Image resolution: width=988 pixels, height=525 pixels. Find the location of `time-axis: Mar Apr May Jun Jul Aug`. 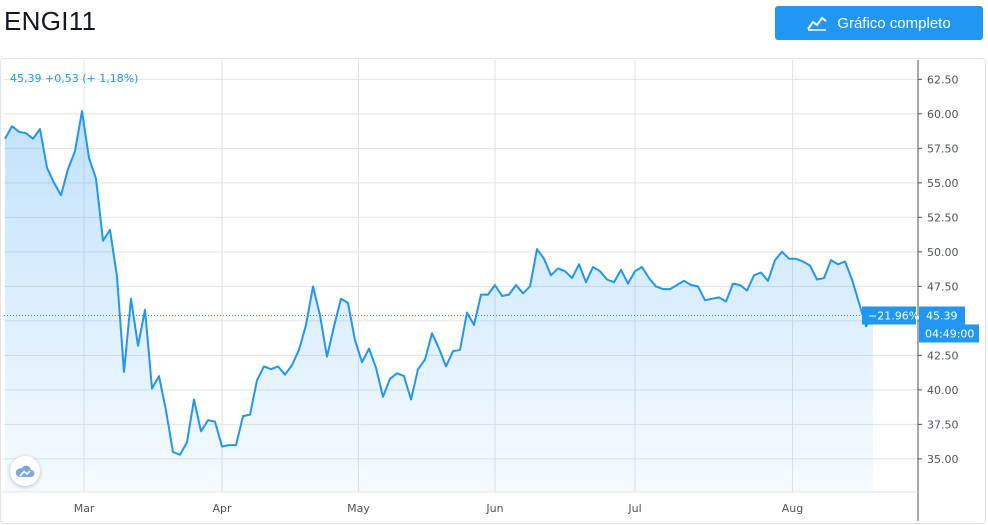

time-axis: Mar Apr May Jun Jul Aug is located at coordinates (439, 508).